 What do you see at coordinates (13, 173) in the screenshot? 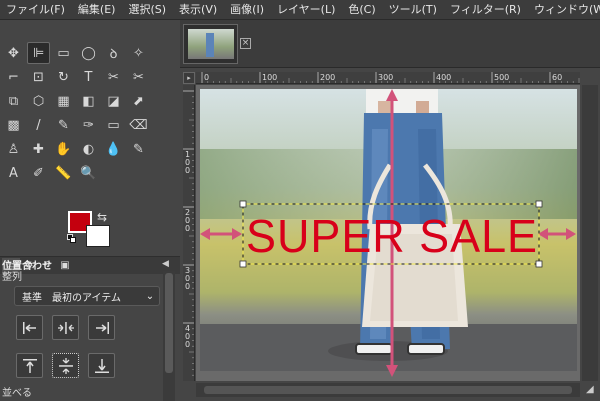
I see `text-tool-icon: A` at bounding box center [13, 173].